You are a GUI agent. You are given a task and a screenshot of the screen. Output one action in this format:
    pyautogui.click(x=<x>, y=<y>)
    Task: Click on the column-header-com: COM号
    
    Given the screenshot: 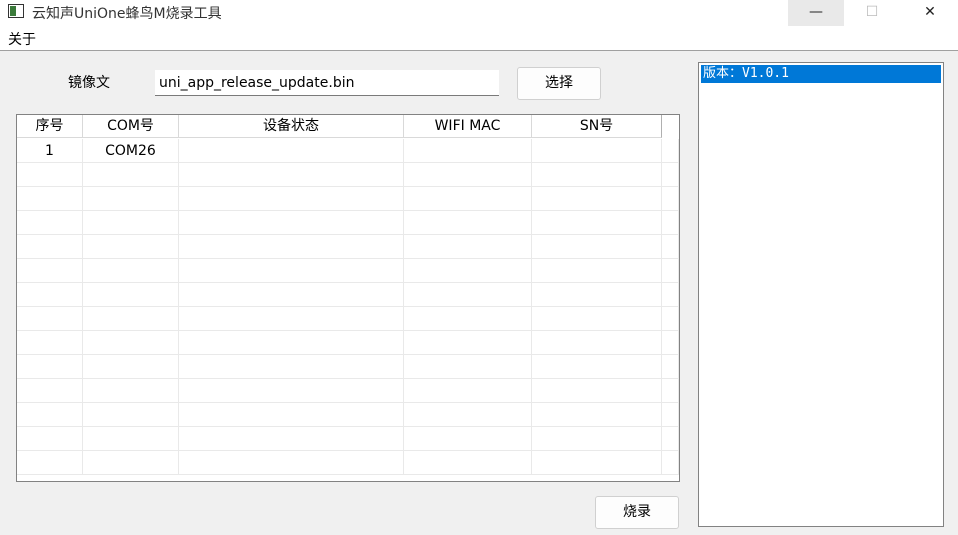 What is the action you would take?
    pyautogui.click(x=131, y=126)
    